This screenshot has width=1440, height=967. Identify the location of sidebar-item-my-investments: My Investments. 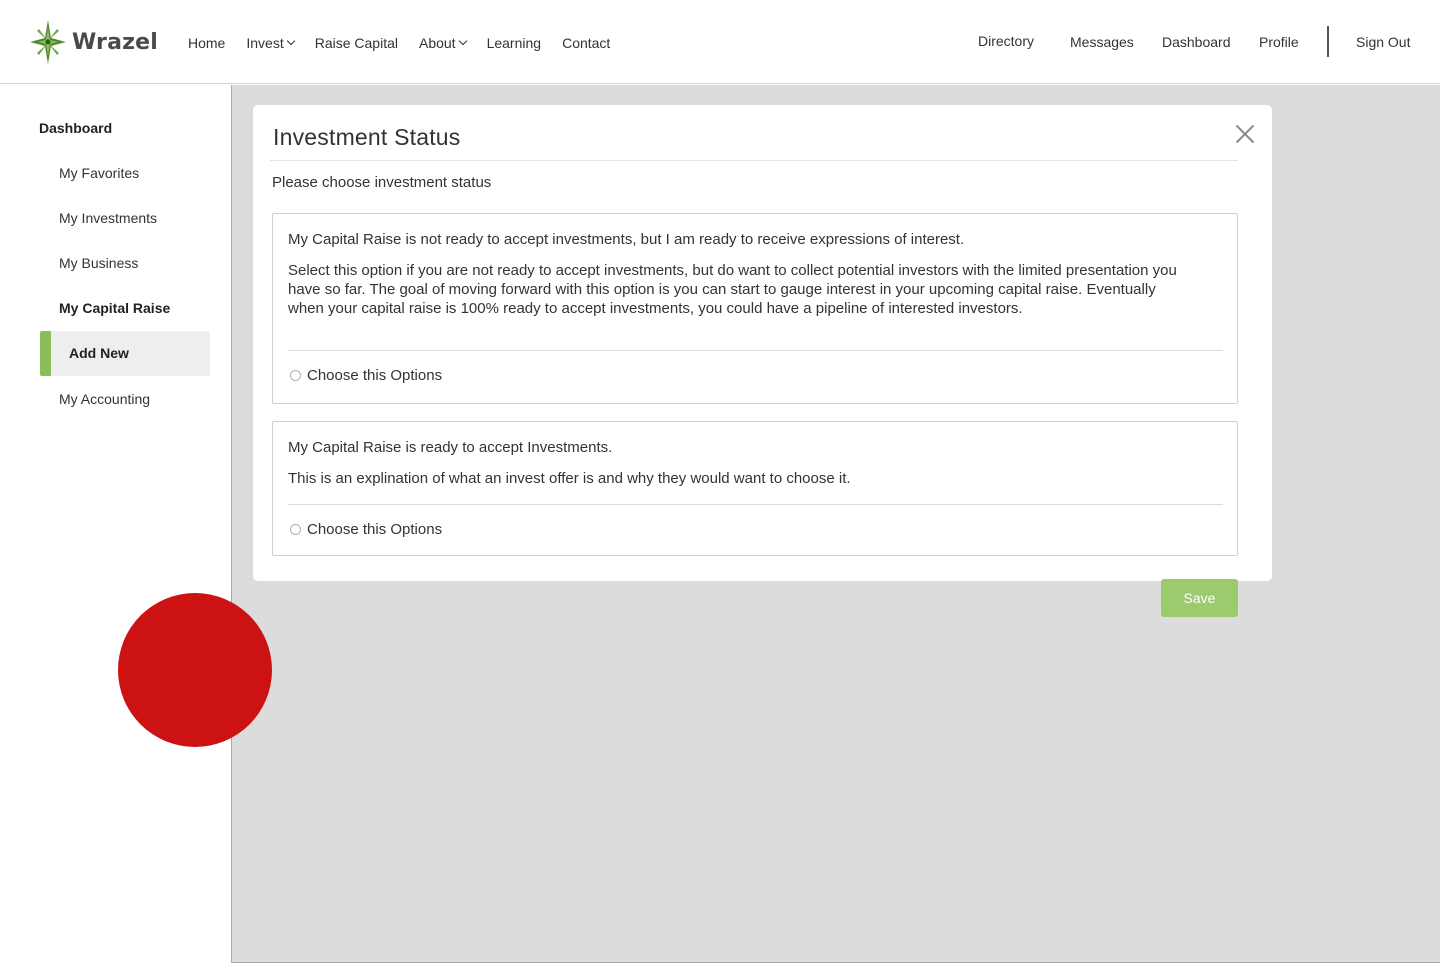
(108, 218).